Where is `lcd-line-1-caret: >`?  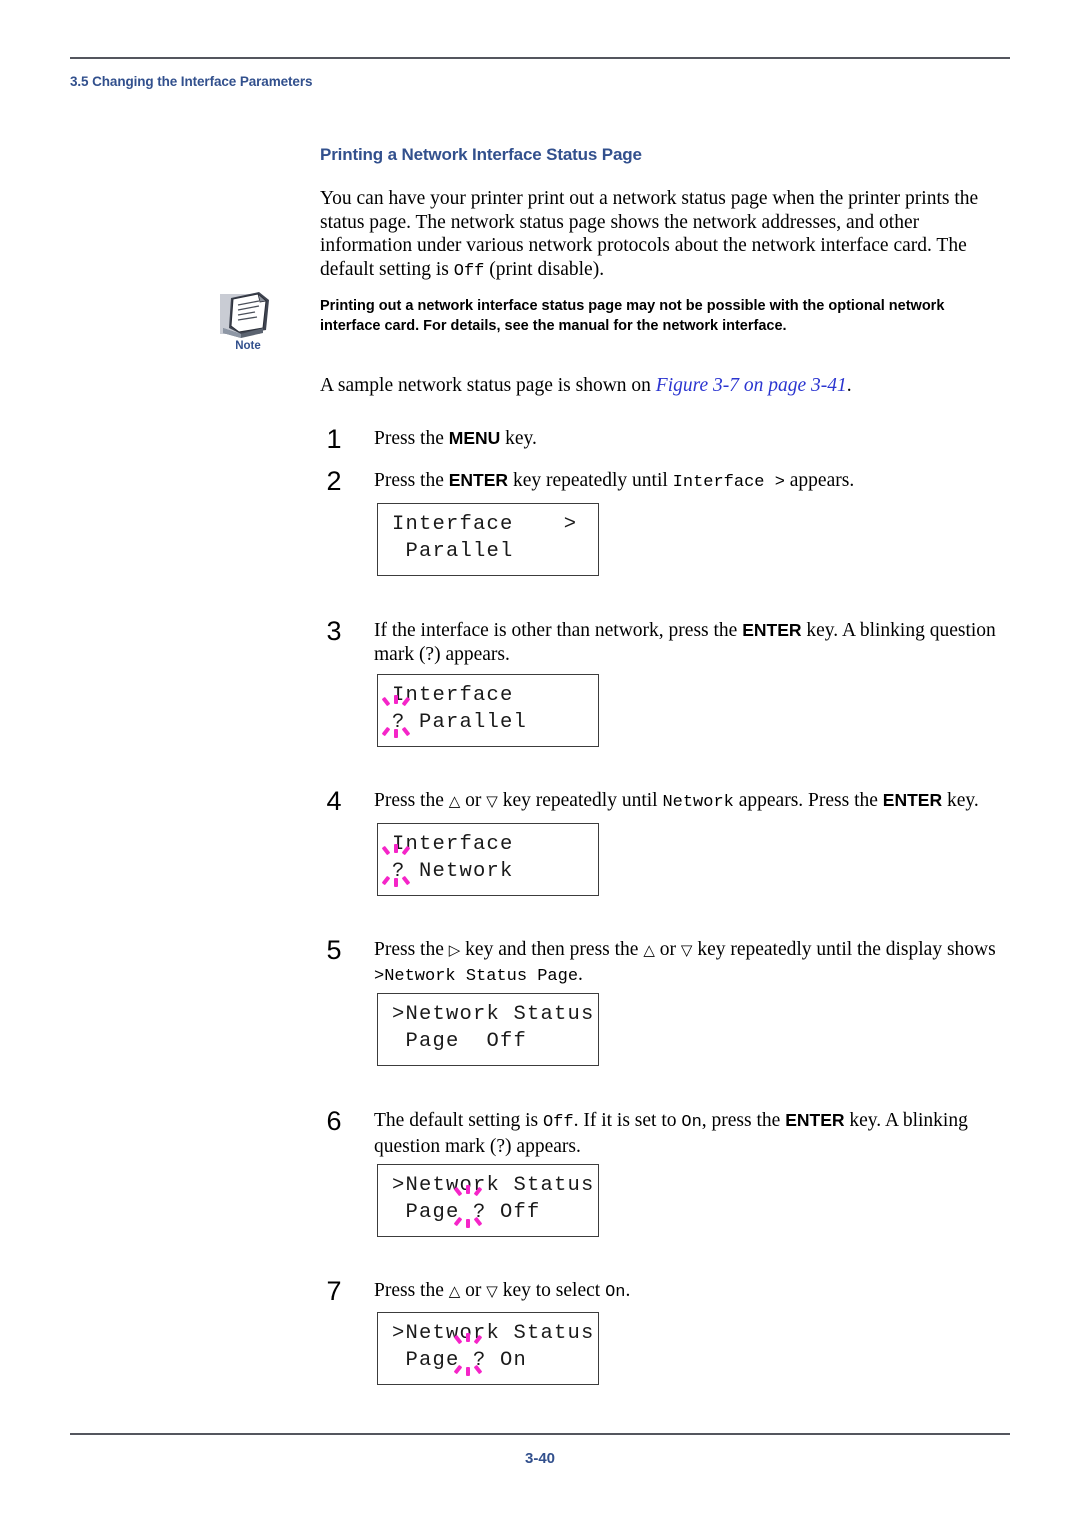 lcd-line-1-caret: > is located at coordinates (569, 524).